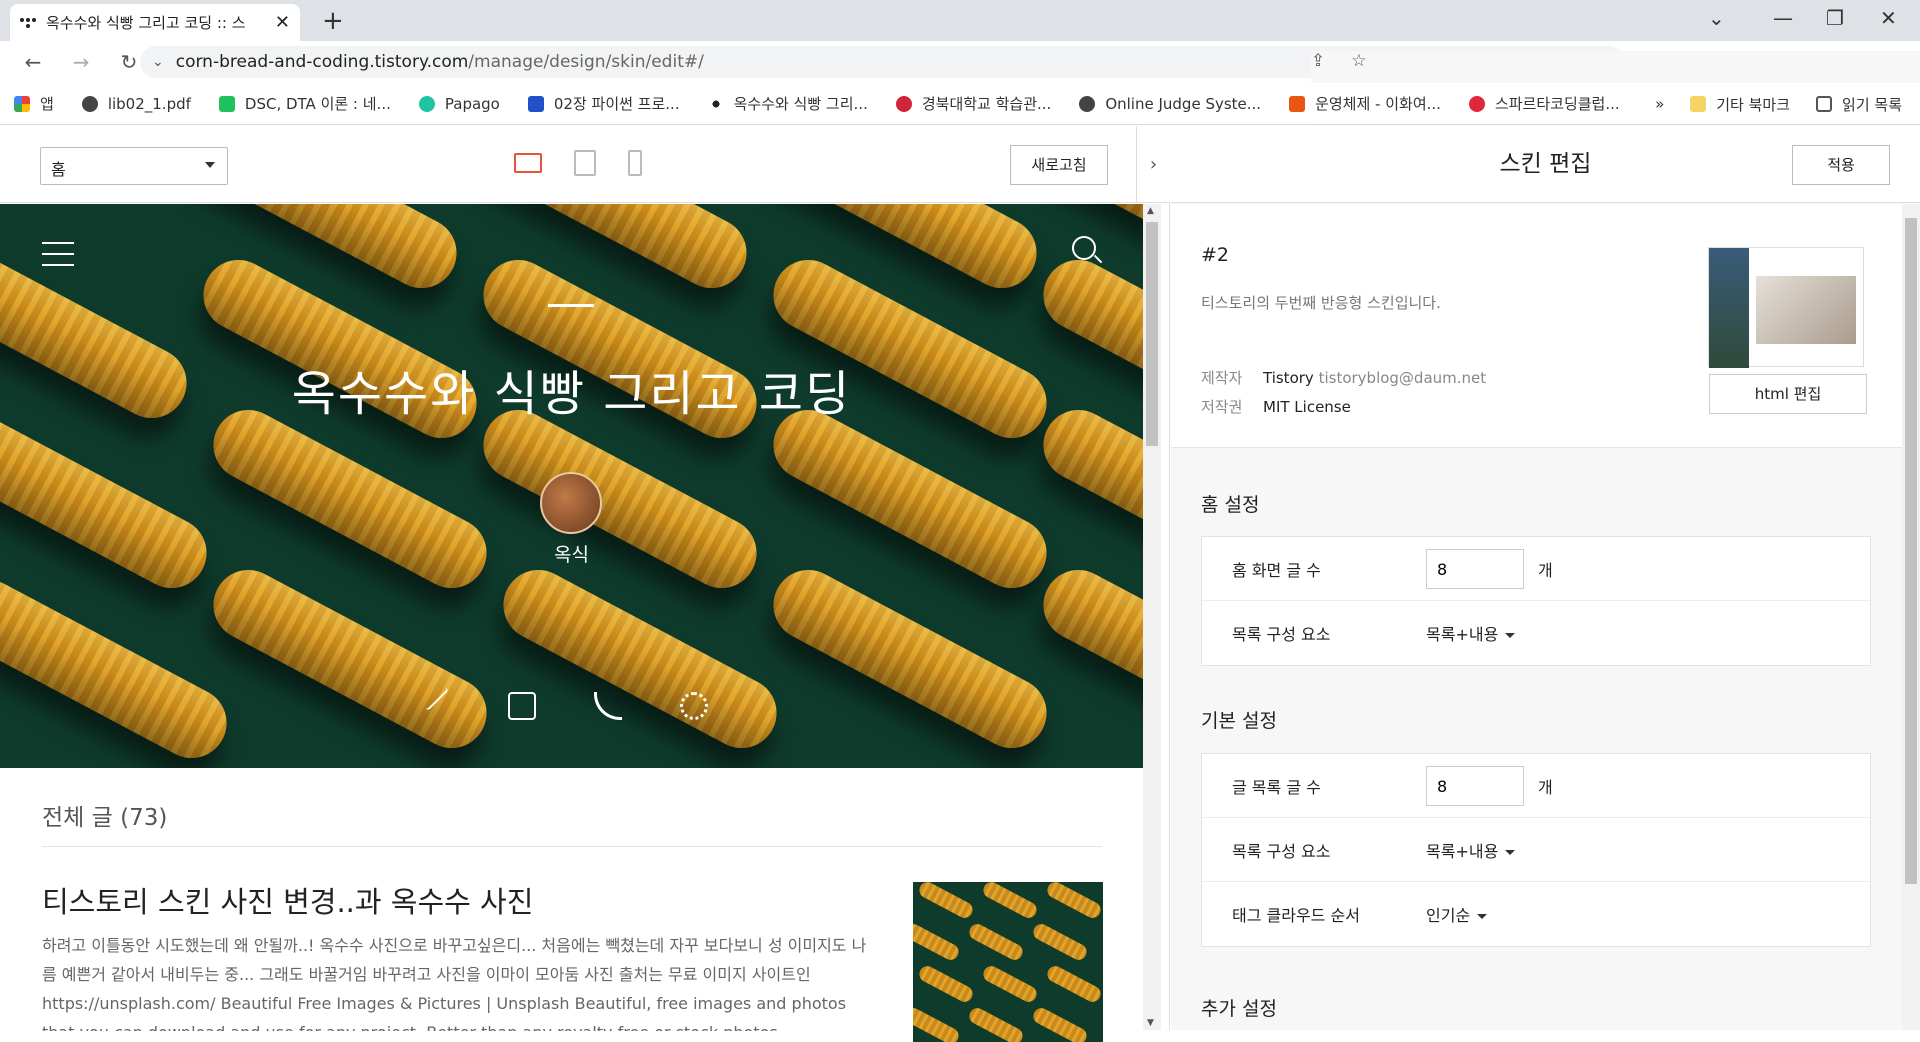 This screenshot has width=1920, height=1042. What do you see at coordinates (571, 555) in the screenshot?
I see `blog-nickname: 옥식` at bounding box center [571, 555].